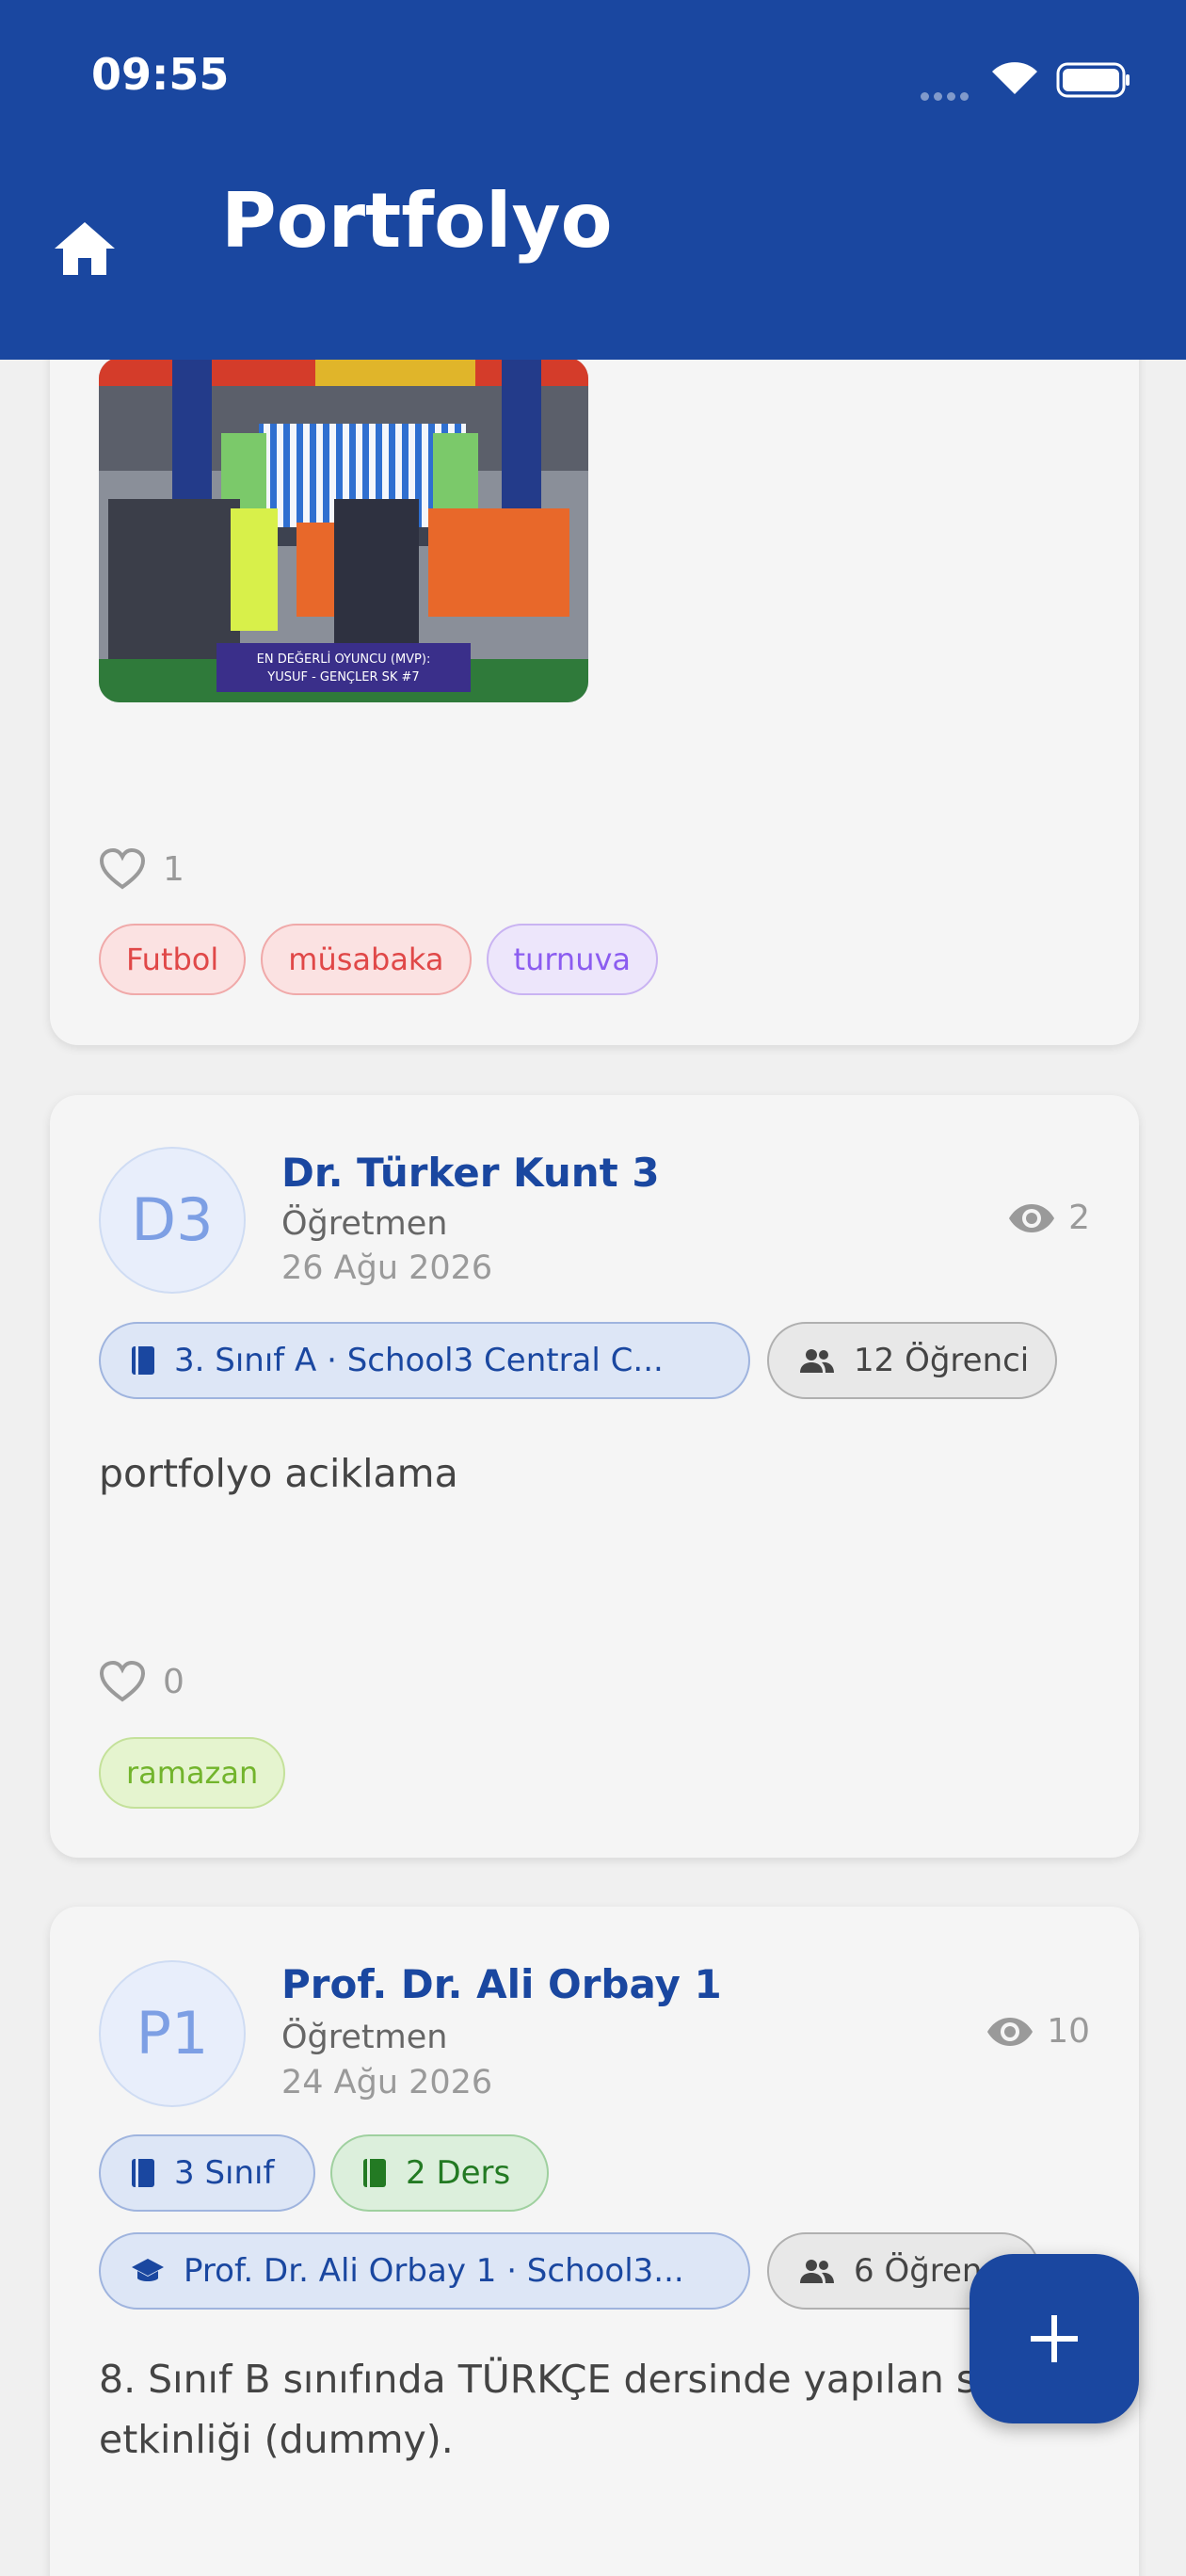  I want to click on like-button: 1, so click(141, 869).